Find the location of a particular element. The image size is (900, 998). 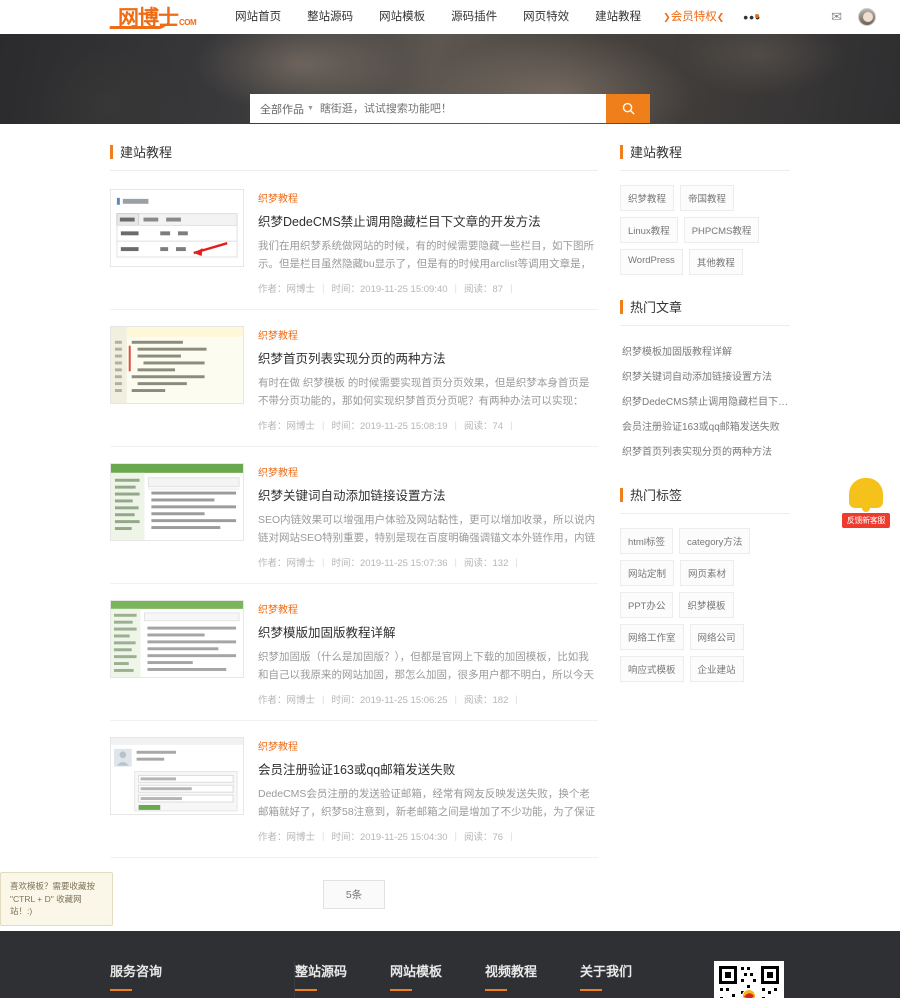

article-time: 时间：2019-11-25 15:04:30 is located at coordinates (389, 837).